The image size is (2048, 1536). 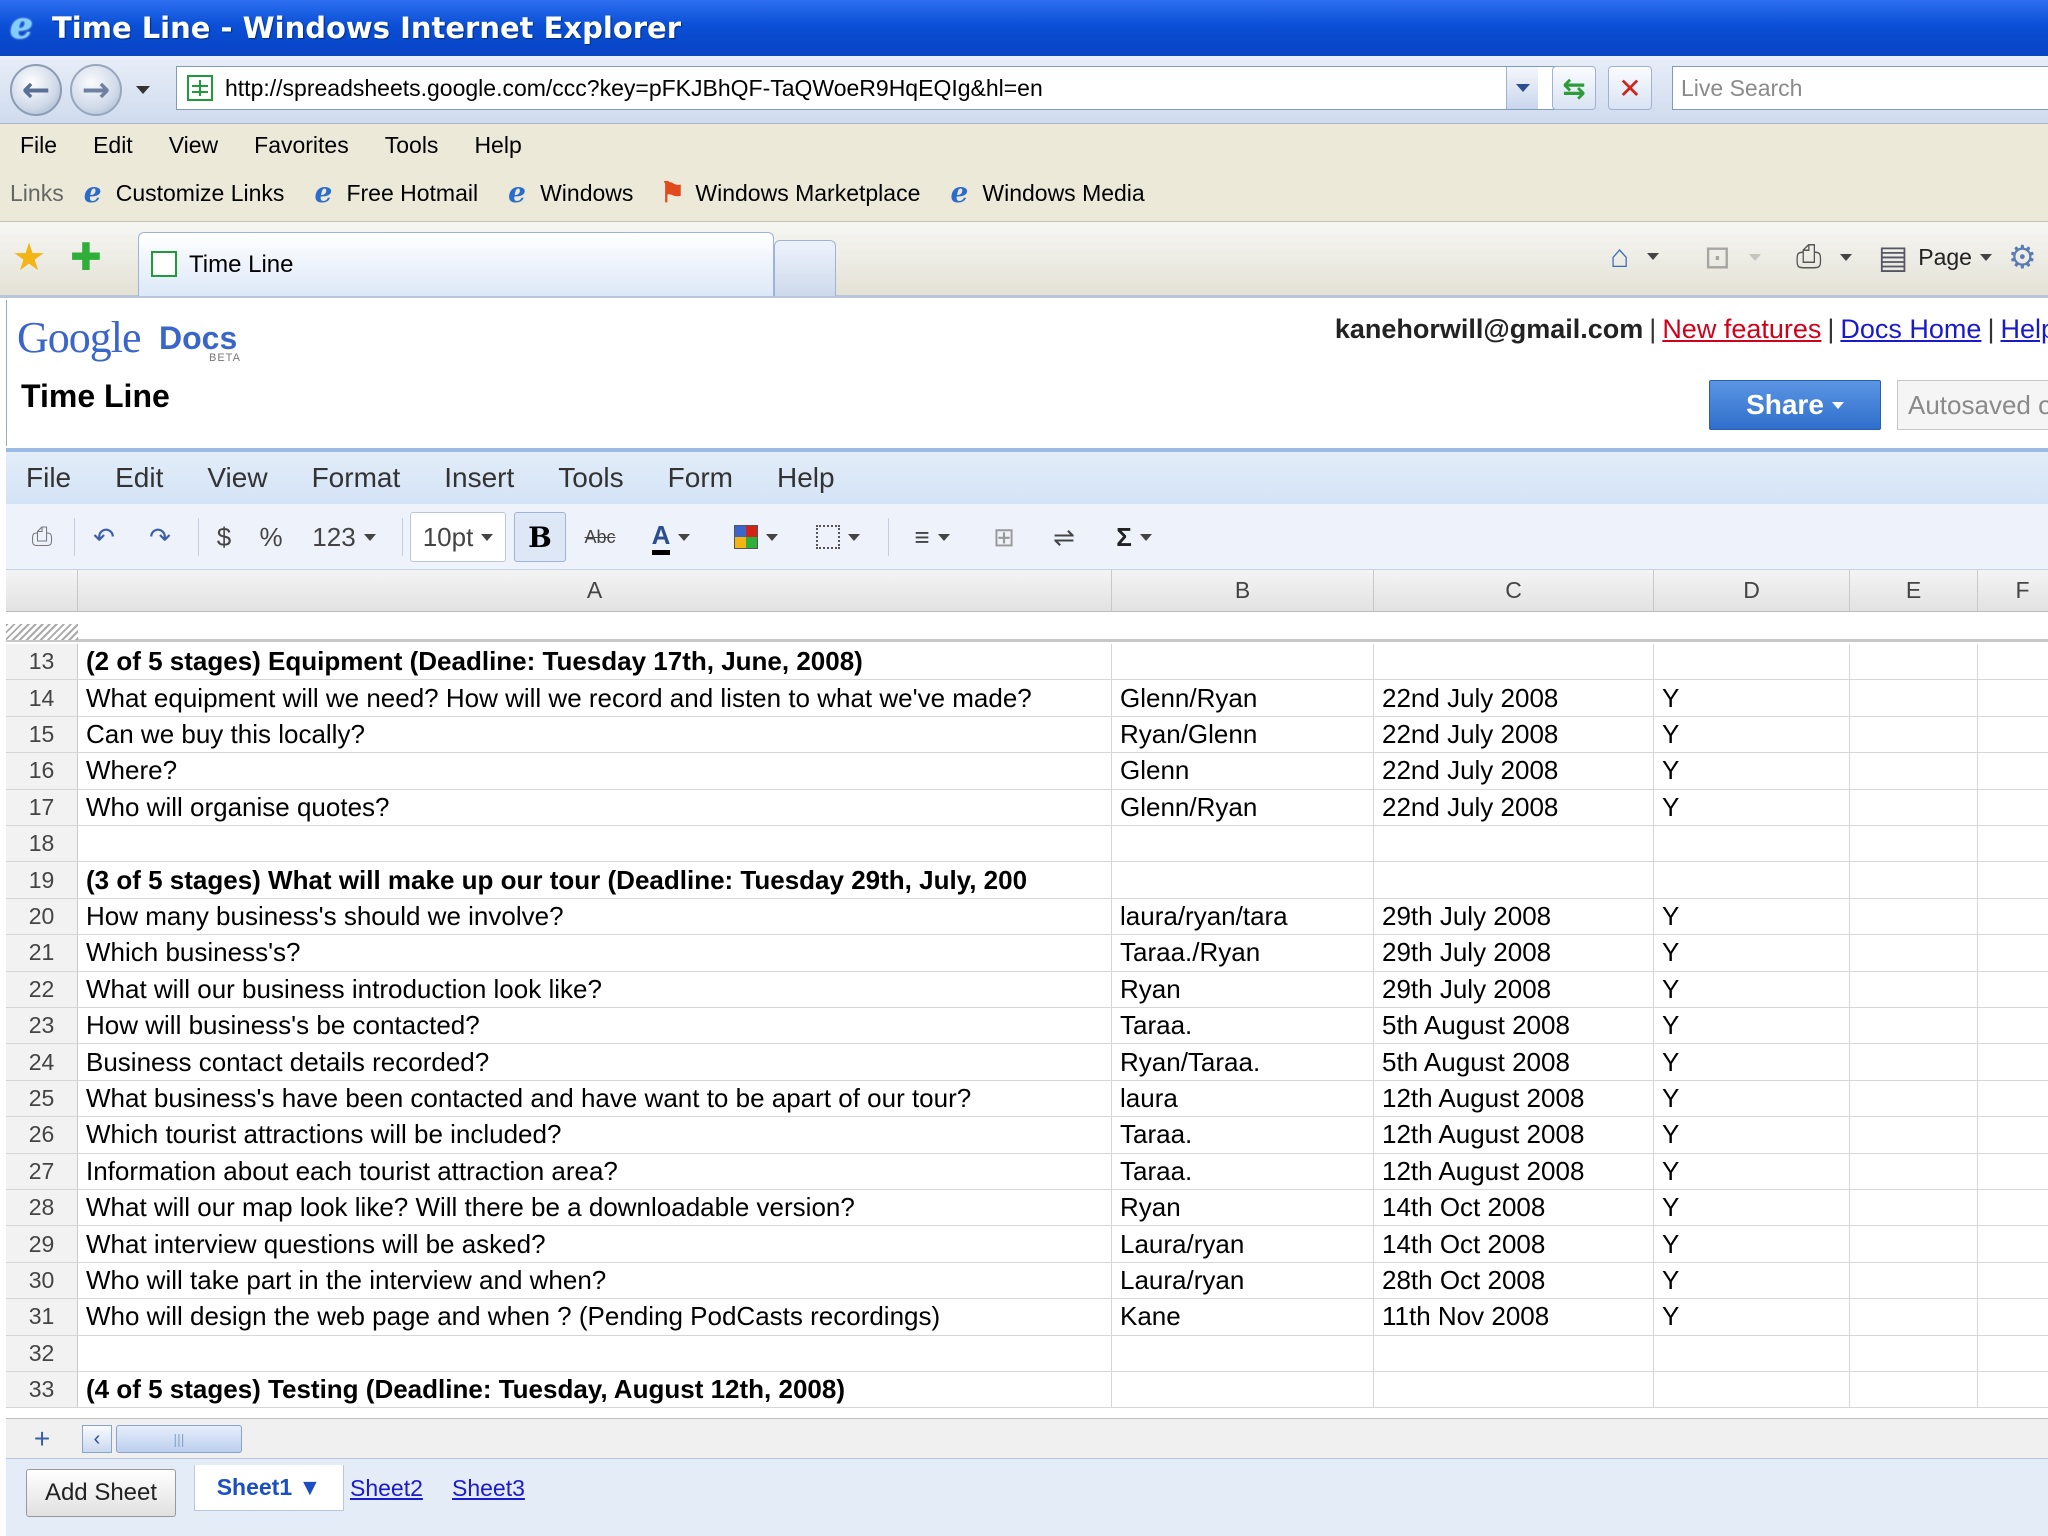 What do you see at coordinates (42, 591) in the screenshot?
I see `corner-header` at bounding box center [42, 591].